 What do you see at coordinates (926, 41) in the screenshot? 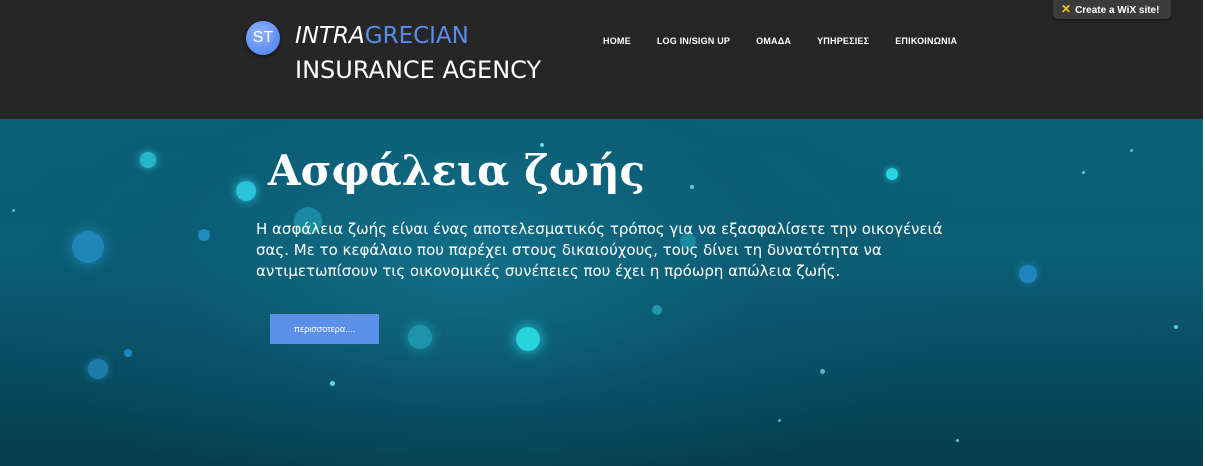
I see `nav-contact: ΕΠΙΚΟΙΝΩΝΙΑ` at bounding box center [926, 41].